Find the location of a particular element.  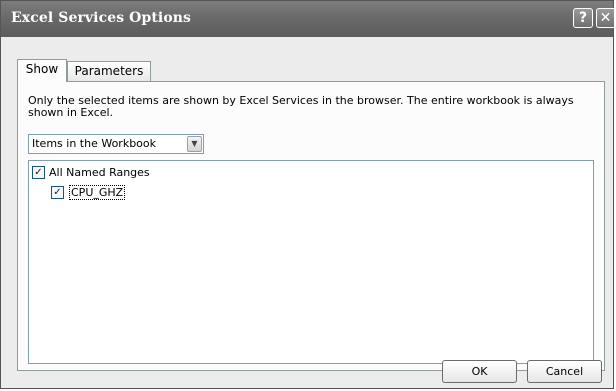

cpu-ghz-checkbox: ✓ is located at coordinates (57, 192).